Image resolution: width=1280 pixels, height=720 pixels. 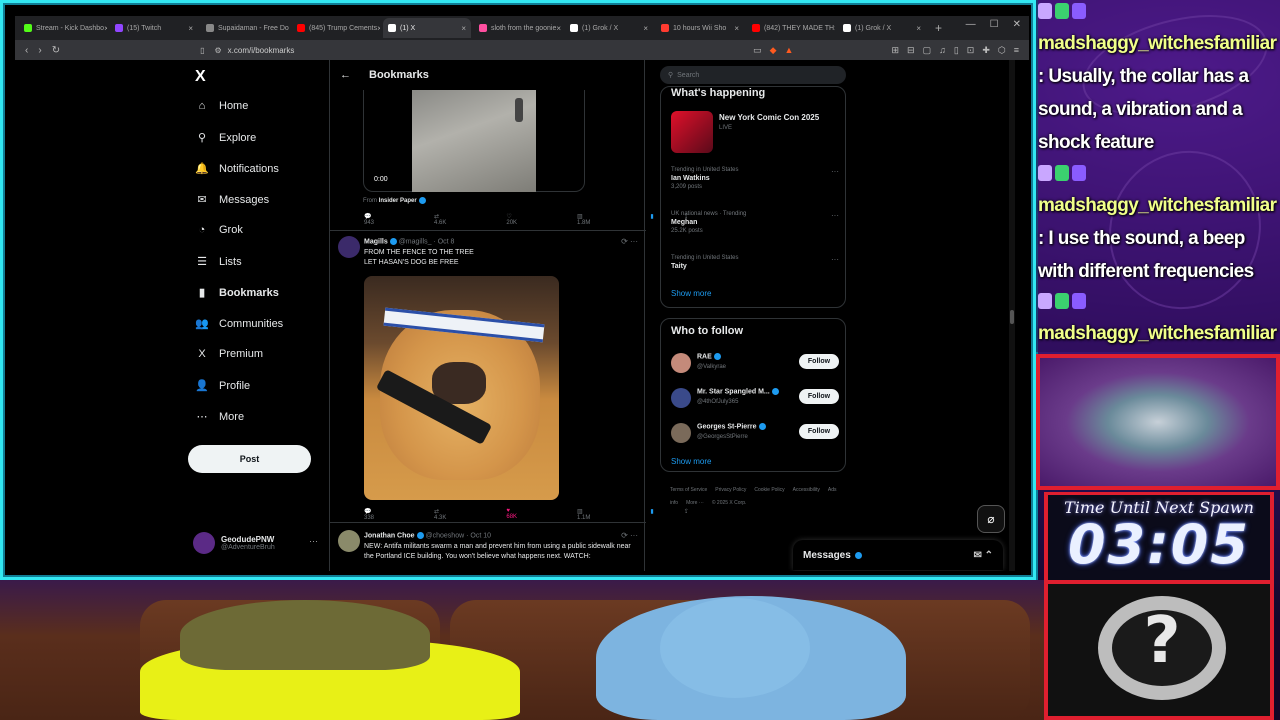 What do you see at coordinates (994, 24) in the screenshot?
I see `maximize-icon: ☐` at bounding box center [994, 24].